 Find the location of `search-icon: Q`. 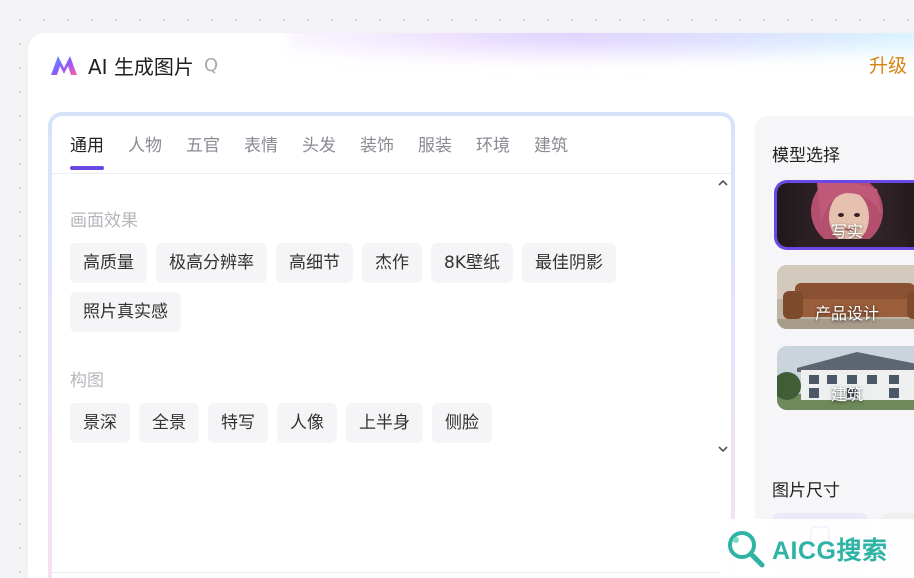

search-icon: Q is located at coordinates (211, 65).